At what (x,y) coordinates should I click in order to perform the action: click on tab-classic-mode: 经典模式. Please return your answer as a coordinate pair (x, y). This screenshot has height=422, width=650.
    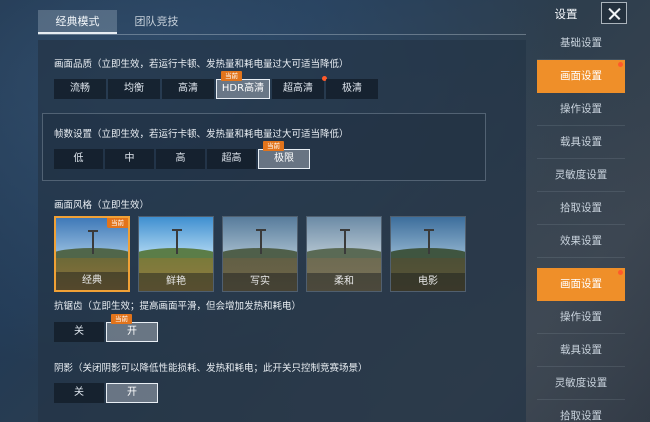
    Looking at the image, I should click on (77, 22).